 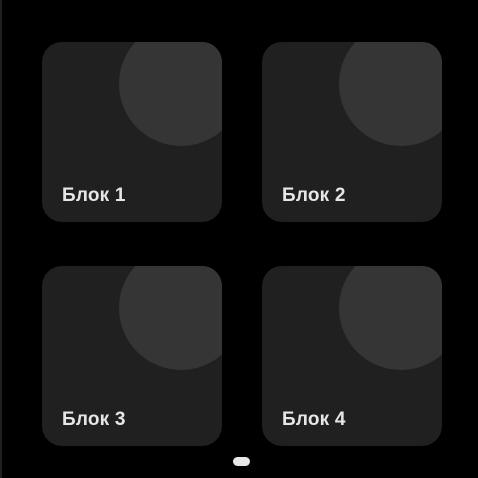 I want to click on tile-label: Блок 1, so click(x=94, y=195).